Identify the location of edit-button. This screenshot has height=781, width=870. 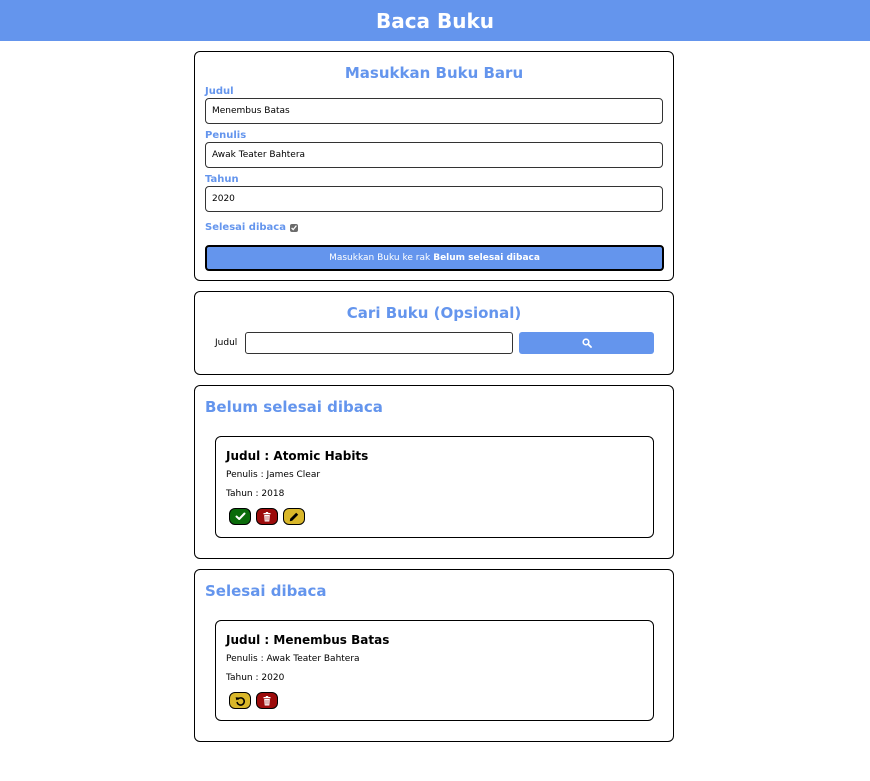
(294, 516).